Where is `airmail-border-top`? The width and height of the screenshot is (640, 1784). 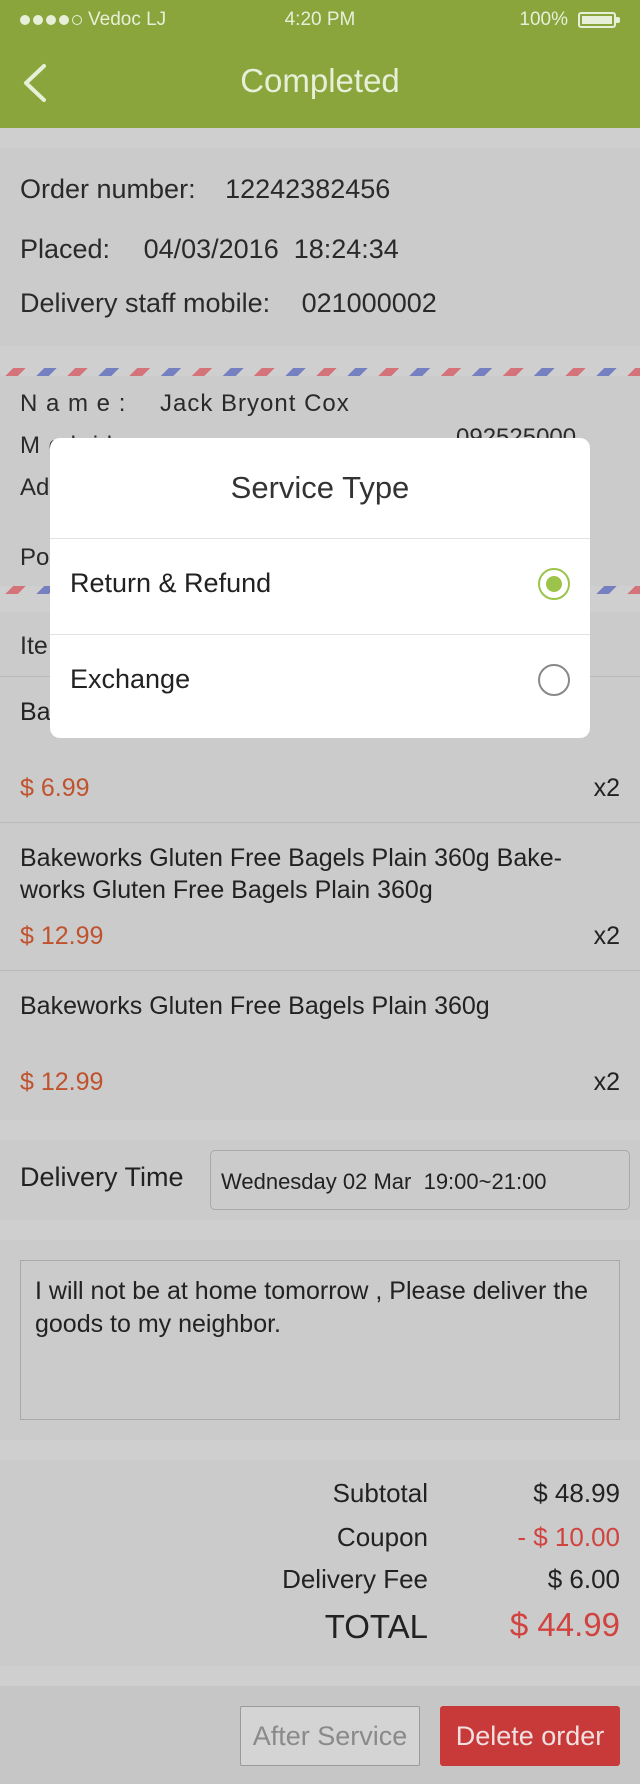
airmail-border-top is located at coordinates (320, 372).